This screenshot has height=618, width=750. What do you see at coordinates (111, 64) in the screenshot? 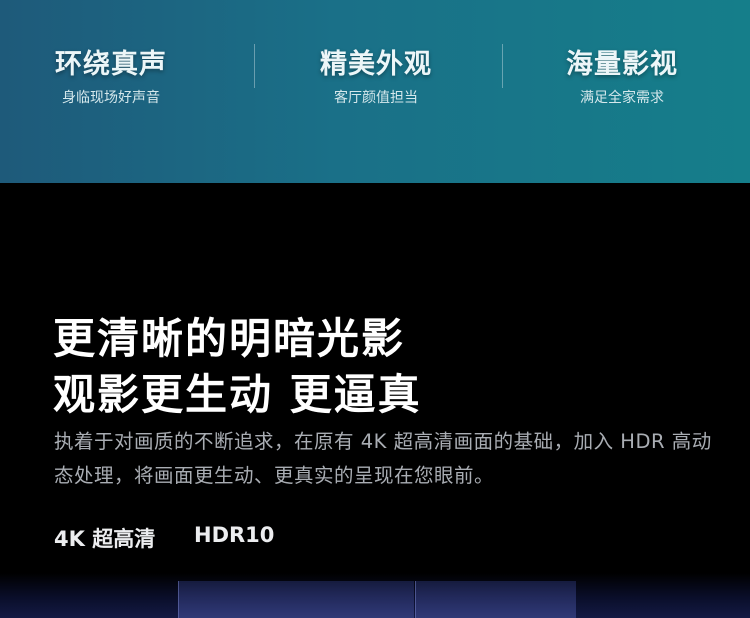
I see `feature-title: 环绕真声` at bounding box center [111, 64].